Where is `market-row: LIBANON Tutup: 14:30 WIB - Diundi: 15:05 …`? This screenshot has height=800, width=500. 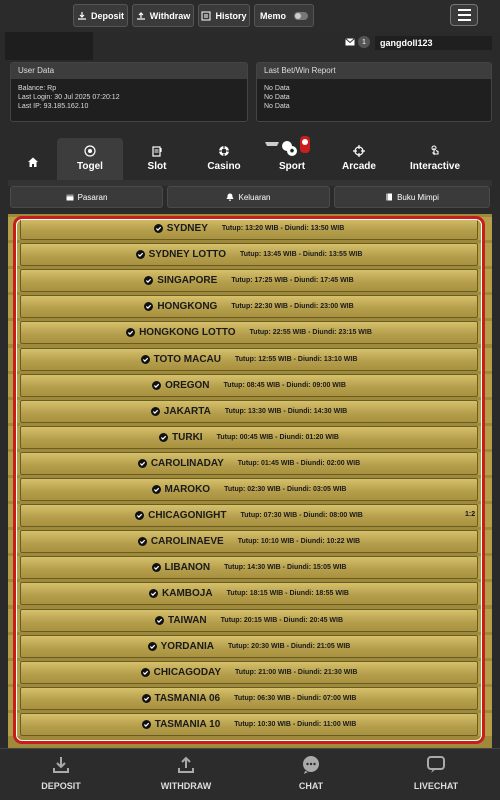
market-row: LIBANON Tutup: 14:30 WIB - Diundi: 15:05 … is located at coordinates (249, 568).